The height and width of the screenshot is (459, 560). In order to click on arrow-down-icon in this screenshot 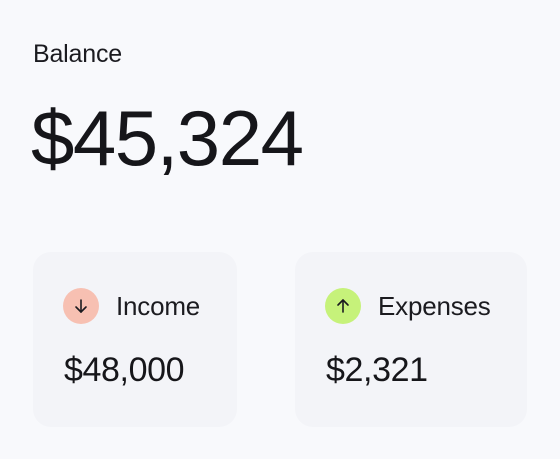, I will do `click(81, 306)`.